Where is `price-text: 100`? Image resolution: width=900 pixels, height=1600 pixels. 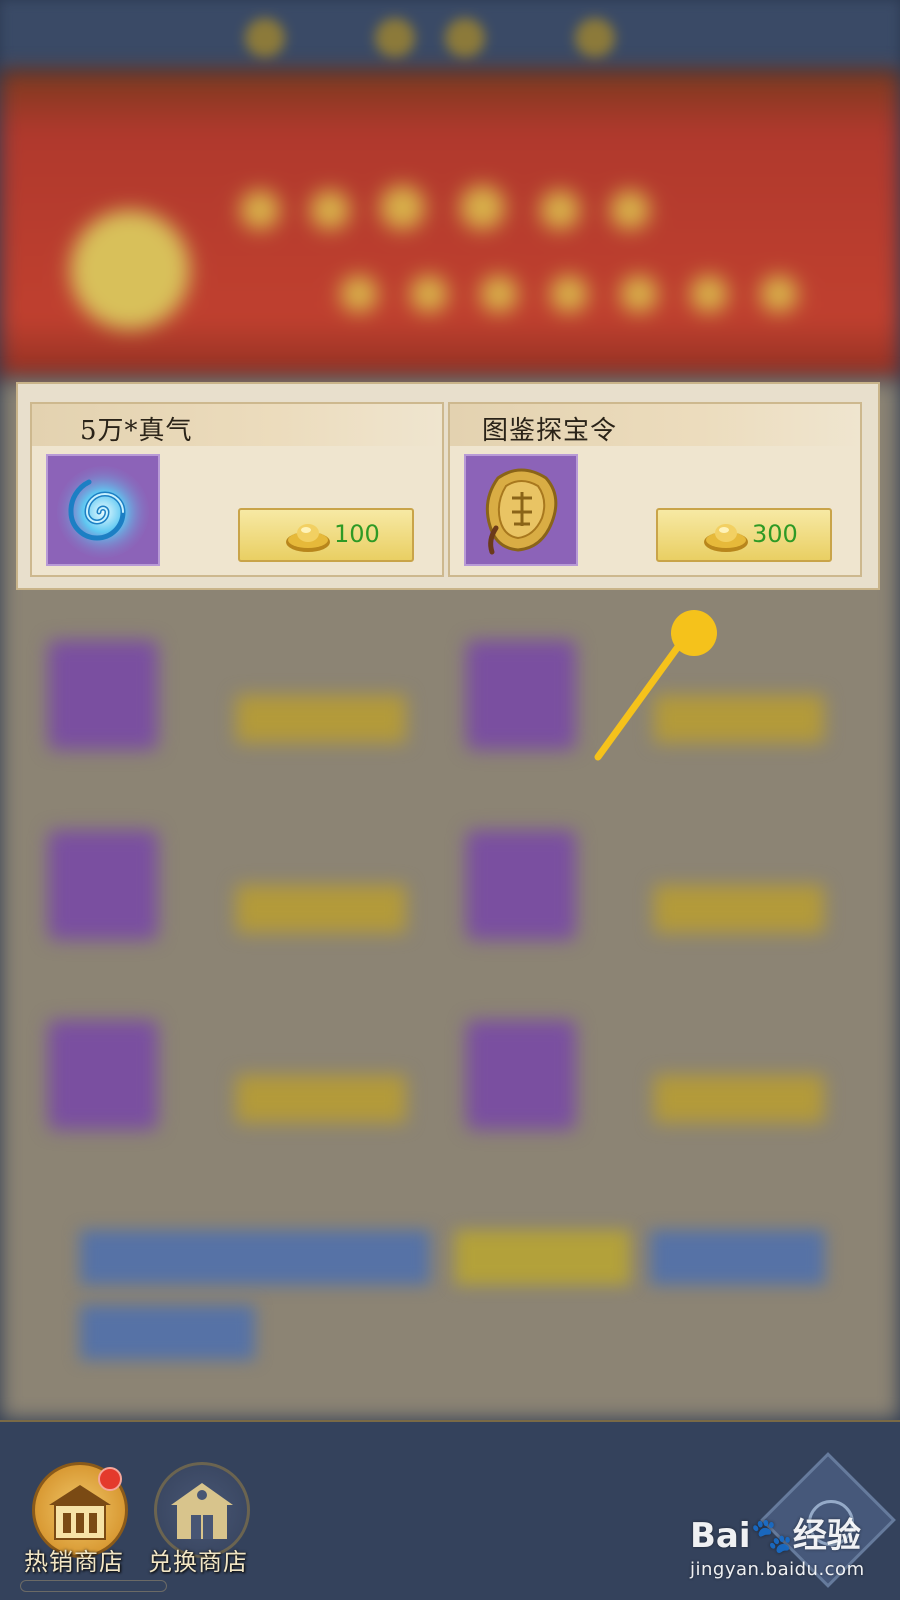 price-text: 100 is located at coordinates (357, 534).